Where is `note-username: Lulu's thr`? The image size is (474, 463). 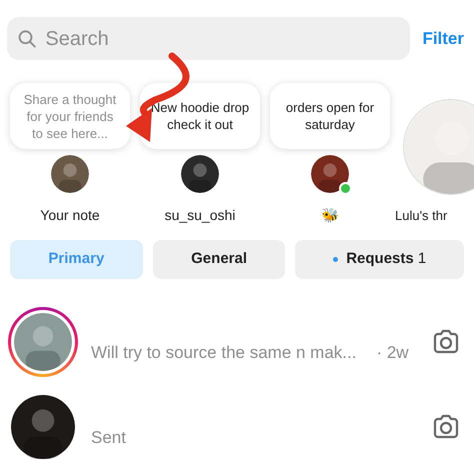
note-username: Lulu's thr is located at coordinates (421, 216).